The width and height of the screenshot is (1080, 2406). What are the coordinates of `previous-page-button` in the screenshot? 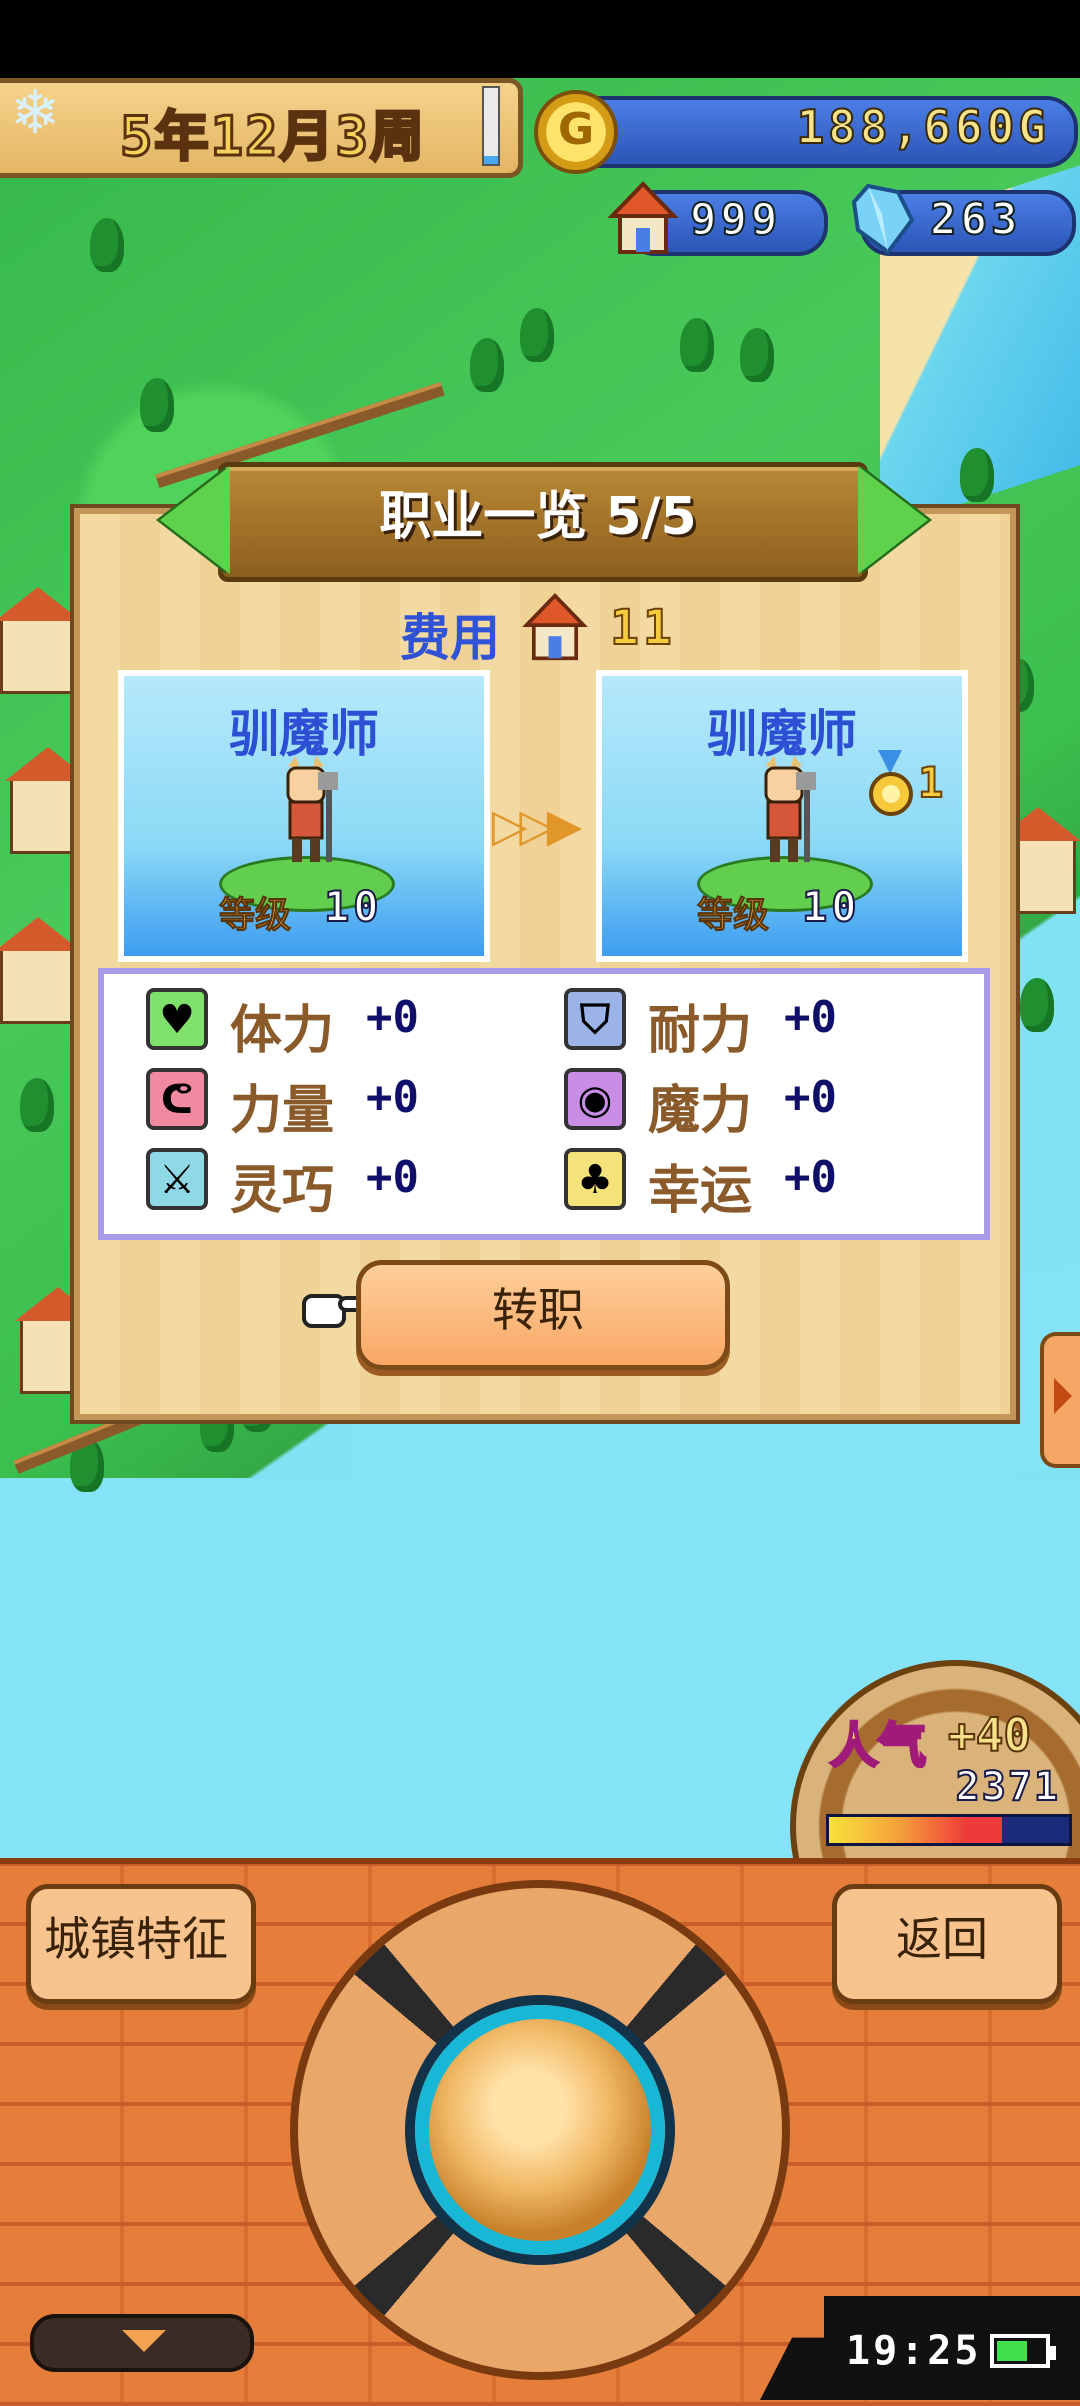 It's located at (195, 520).